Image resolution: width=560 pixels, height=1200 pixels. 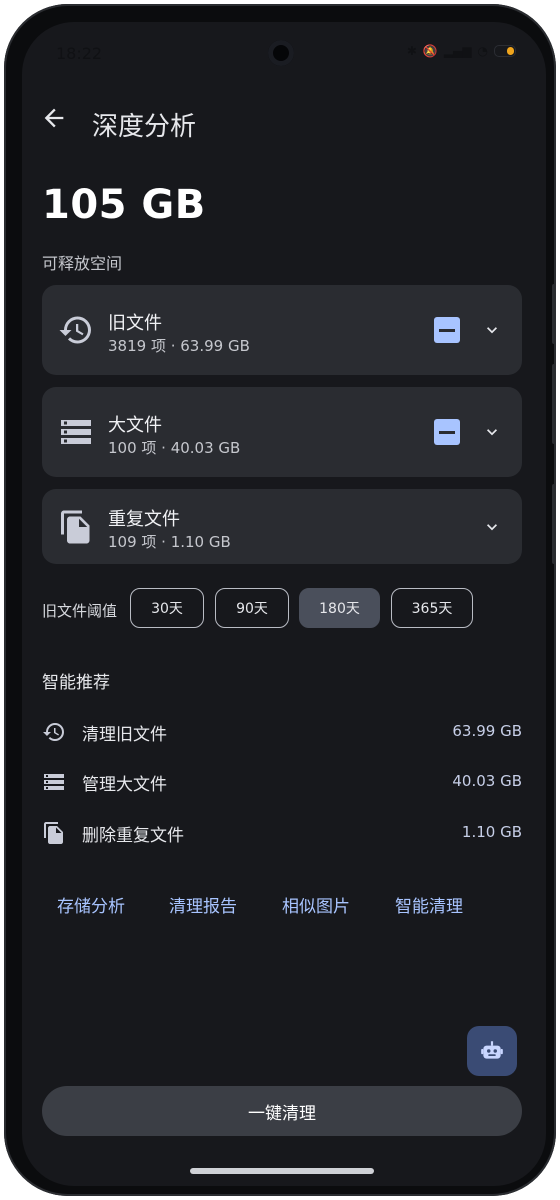 What do you see at coordinates (167, 608) in the screenshot?
I see `threshold-chip-30: 30天` at bounding box center [167, 608].